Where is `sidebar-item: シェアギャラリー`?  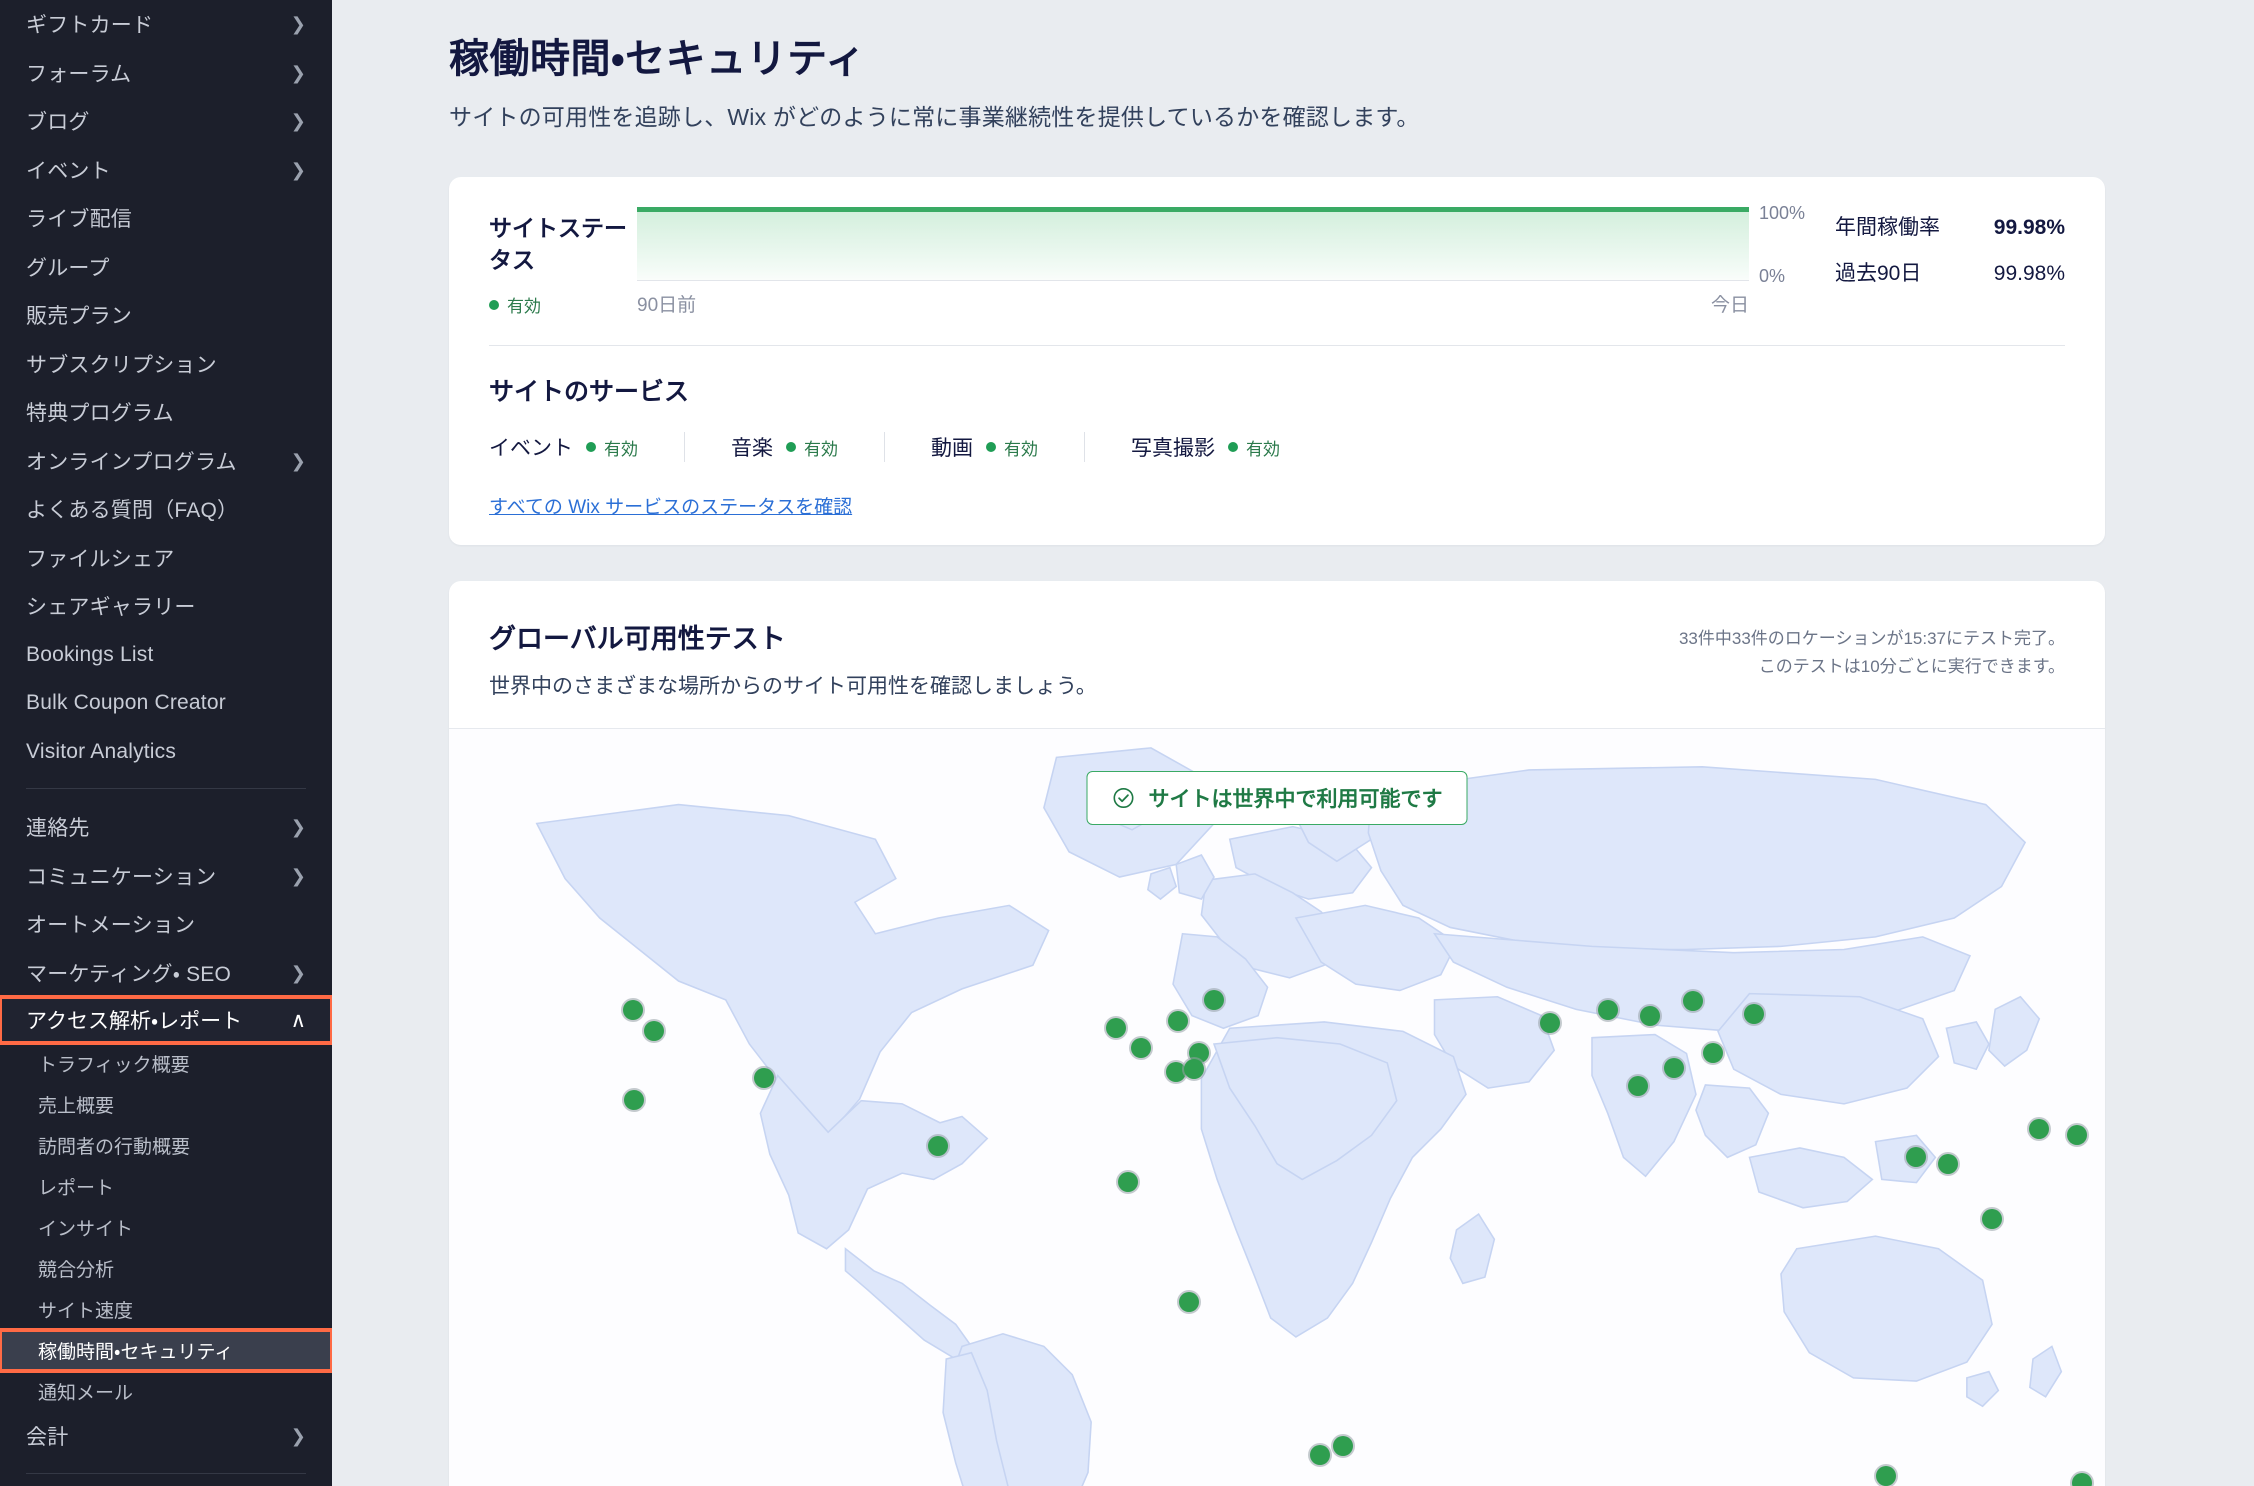
sidebar-item: シェアギャラリー is located at coordinates (166, 606).